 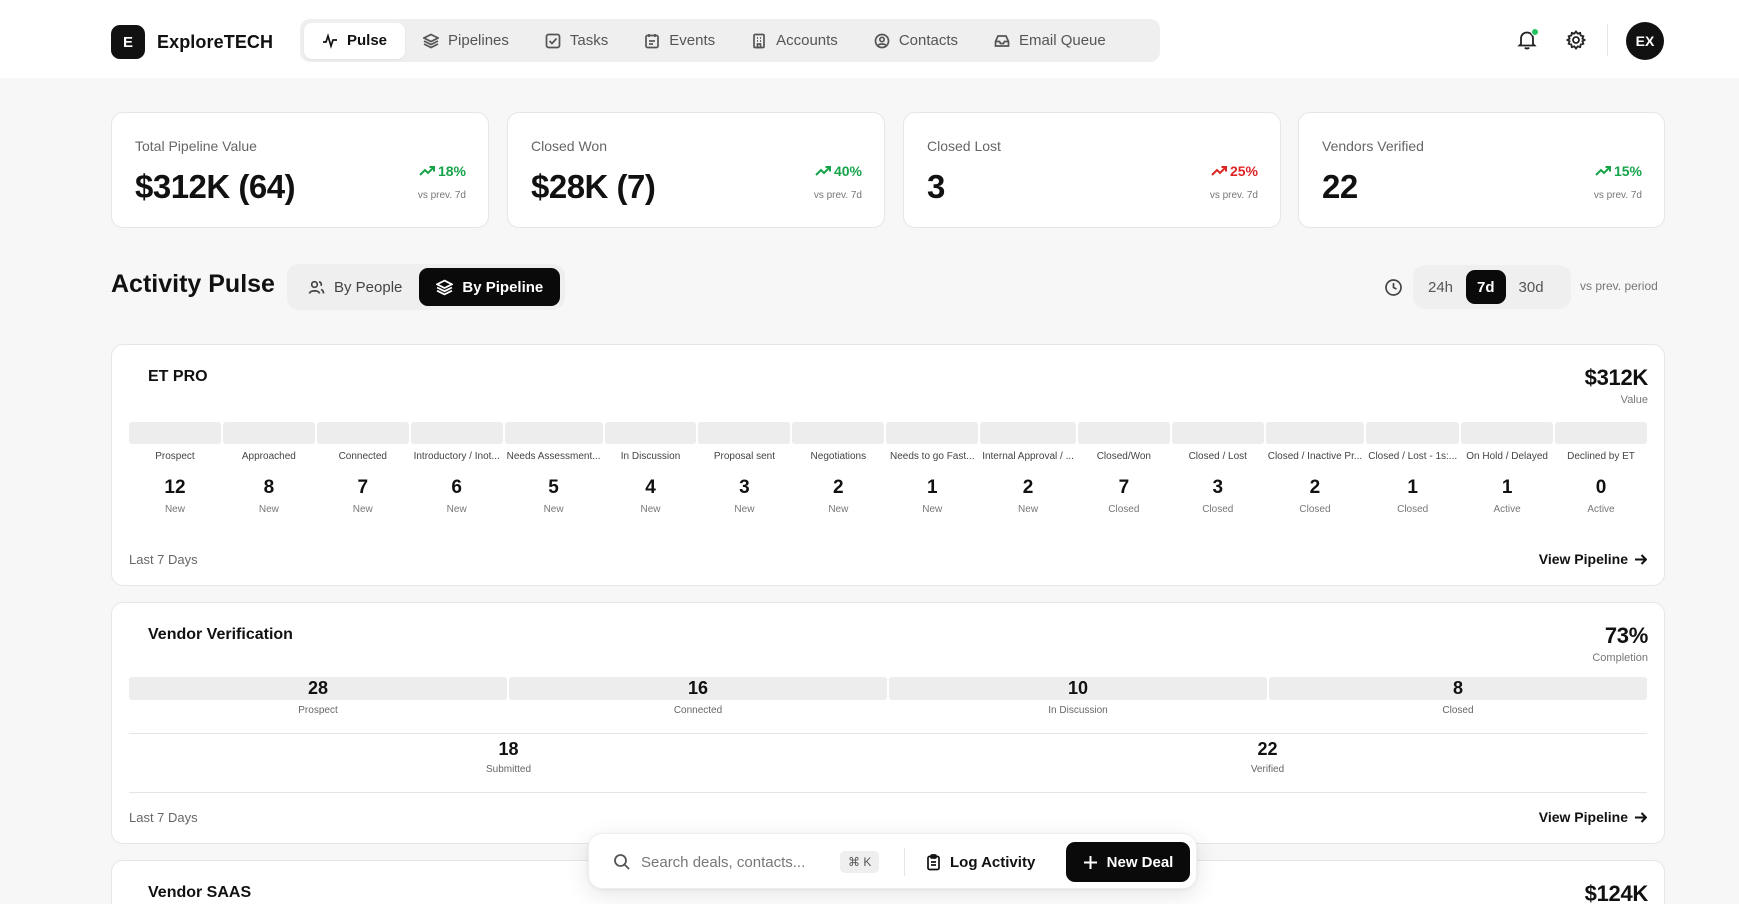 What do you see at coordinates (731, 862) in the screenshot?
I see `search-input` at bounding box center [731, 862].